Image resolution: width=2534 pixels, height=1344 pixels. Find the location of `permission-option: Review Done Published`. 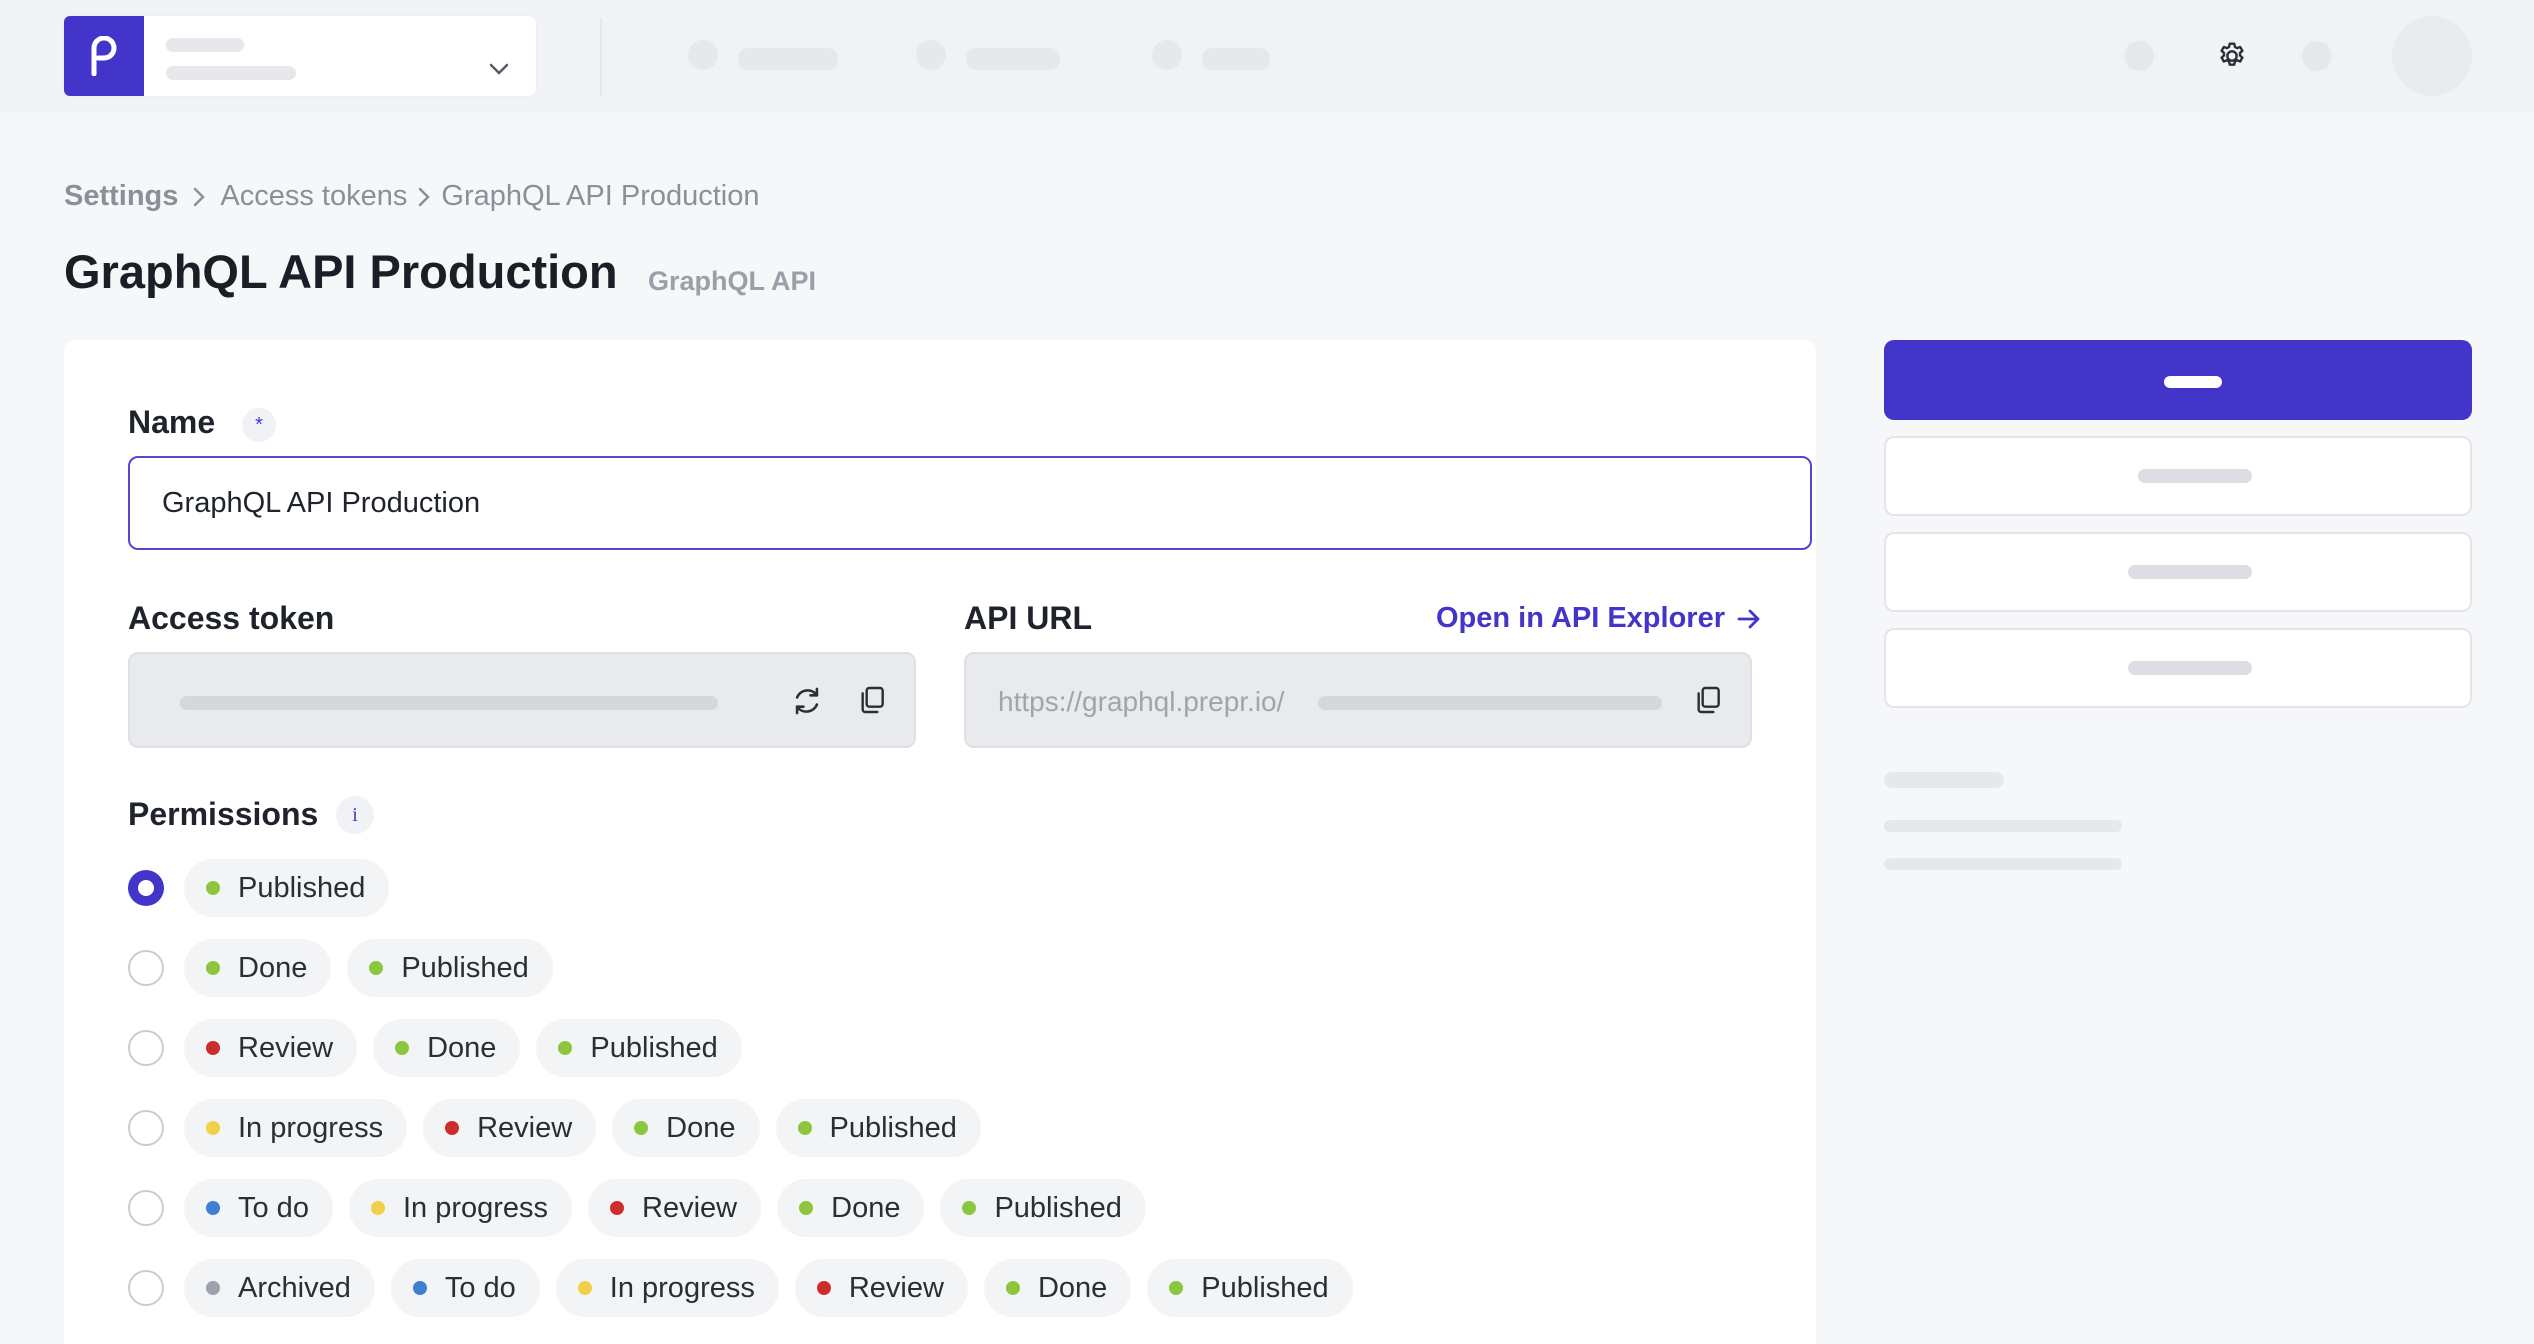

permission-option: Review Done Published is located at coordinates (443, 1048).